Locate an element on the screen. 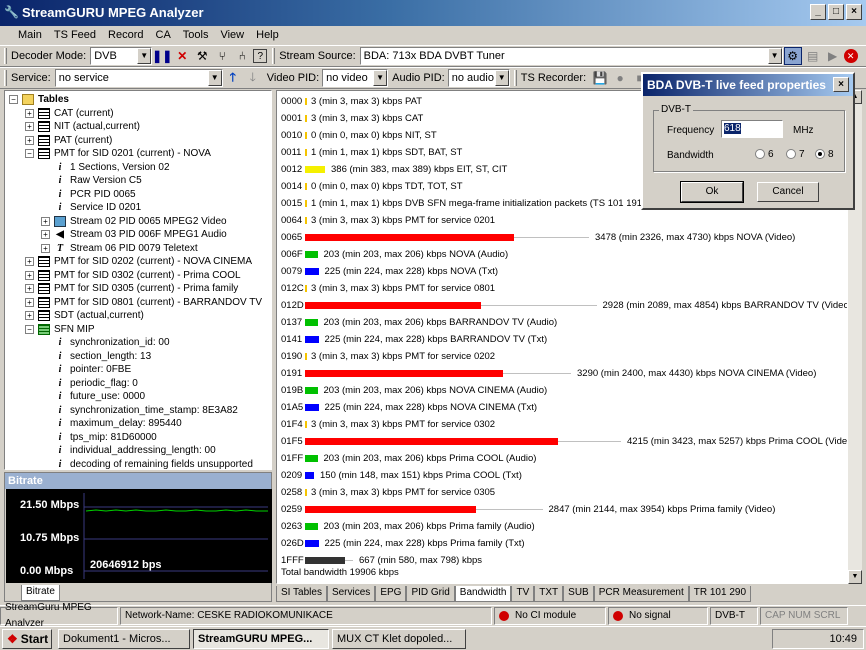  tab-pid-grid: PID Grid is located at coordinates (430, 594).